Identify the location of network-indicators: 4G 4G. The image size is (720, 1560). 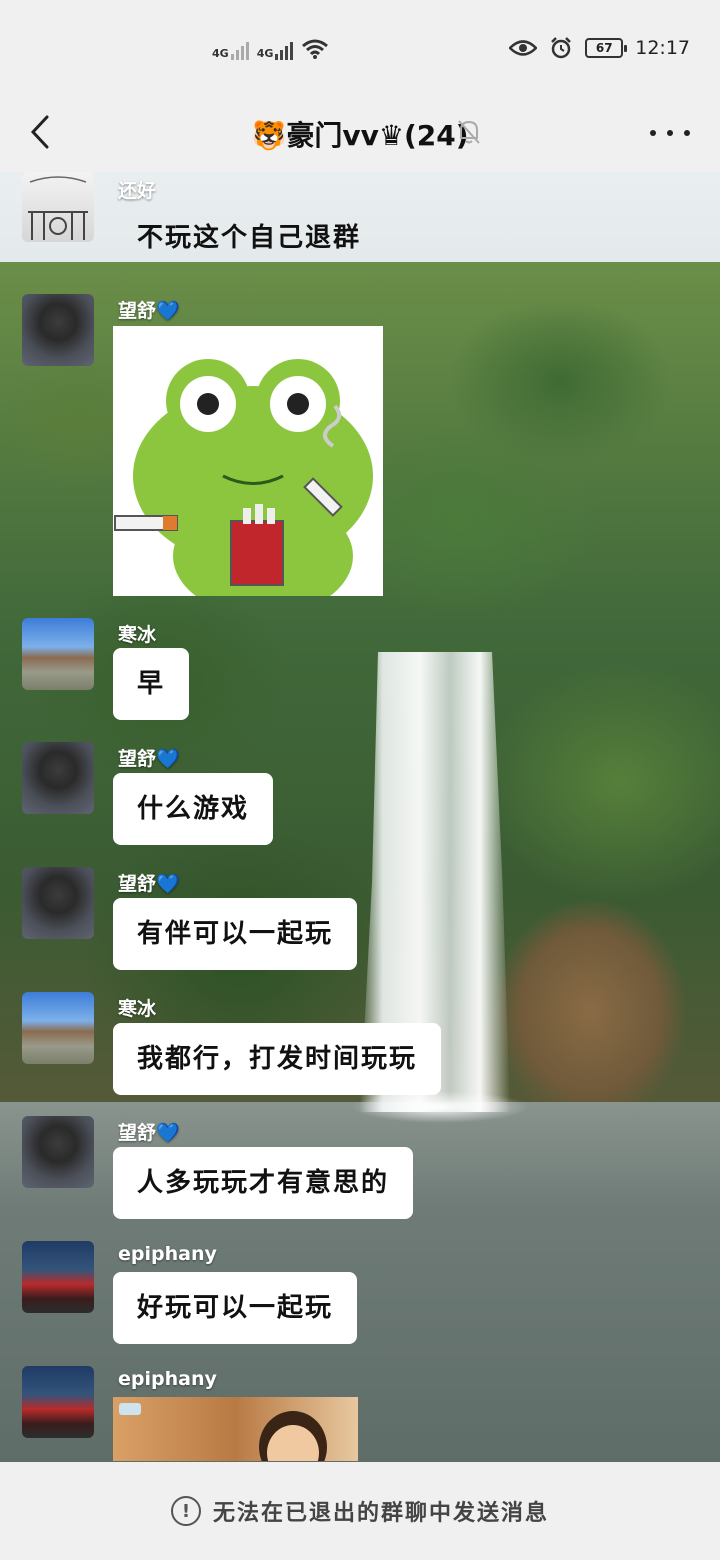
(270, 49).